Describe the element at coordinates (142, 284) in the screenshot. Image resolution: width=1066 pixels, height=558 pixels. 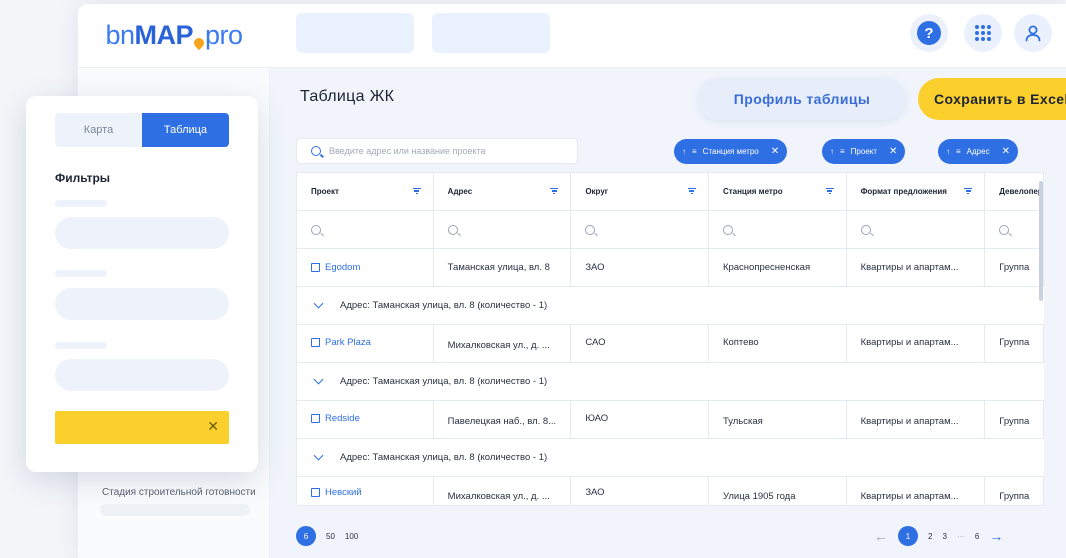
I see `filters-panel: Карта Таблица Фильтры ✕` at that location.